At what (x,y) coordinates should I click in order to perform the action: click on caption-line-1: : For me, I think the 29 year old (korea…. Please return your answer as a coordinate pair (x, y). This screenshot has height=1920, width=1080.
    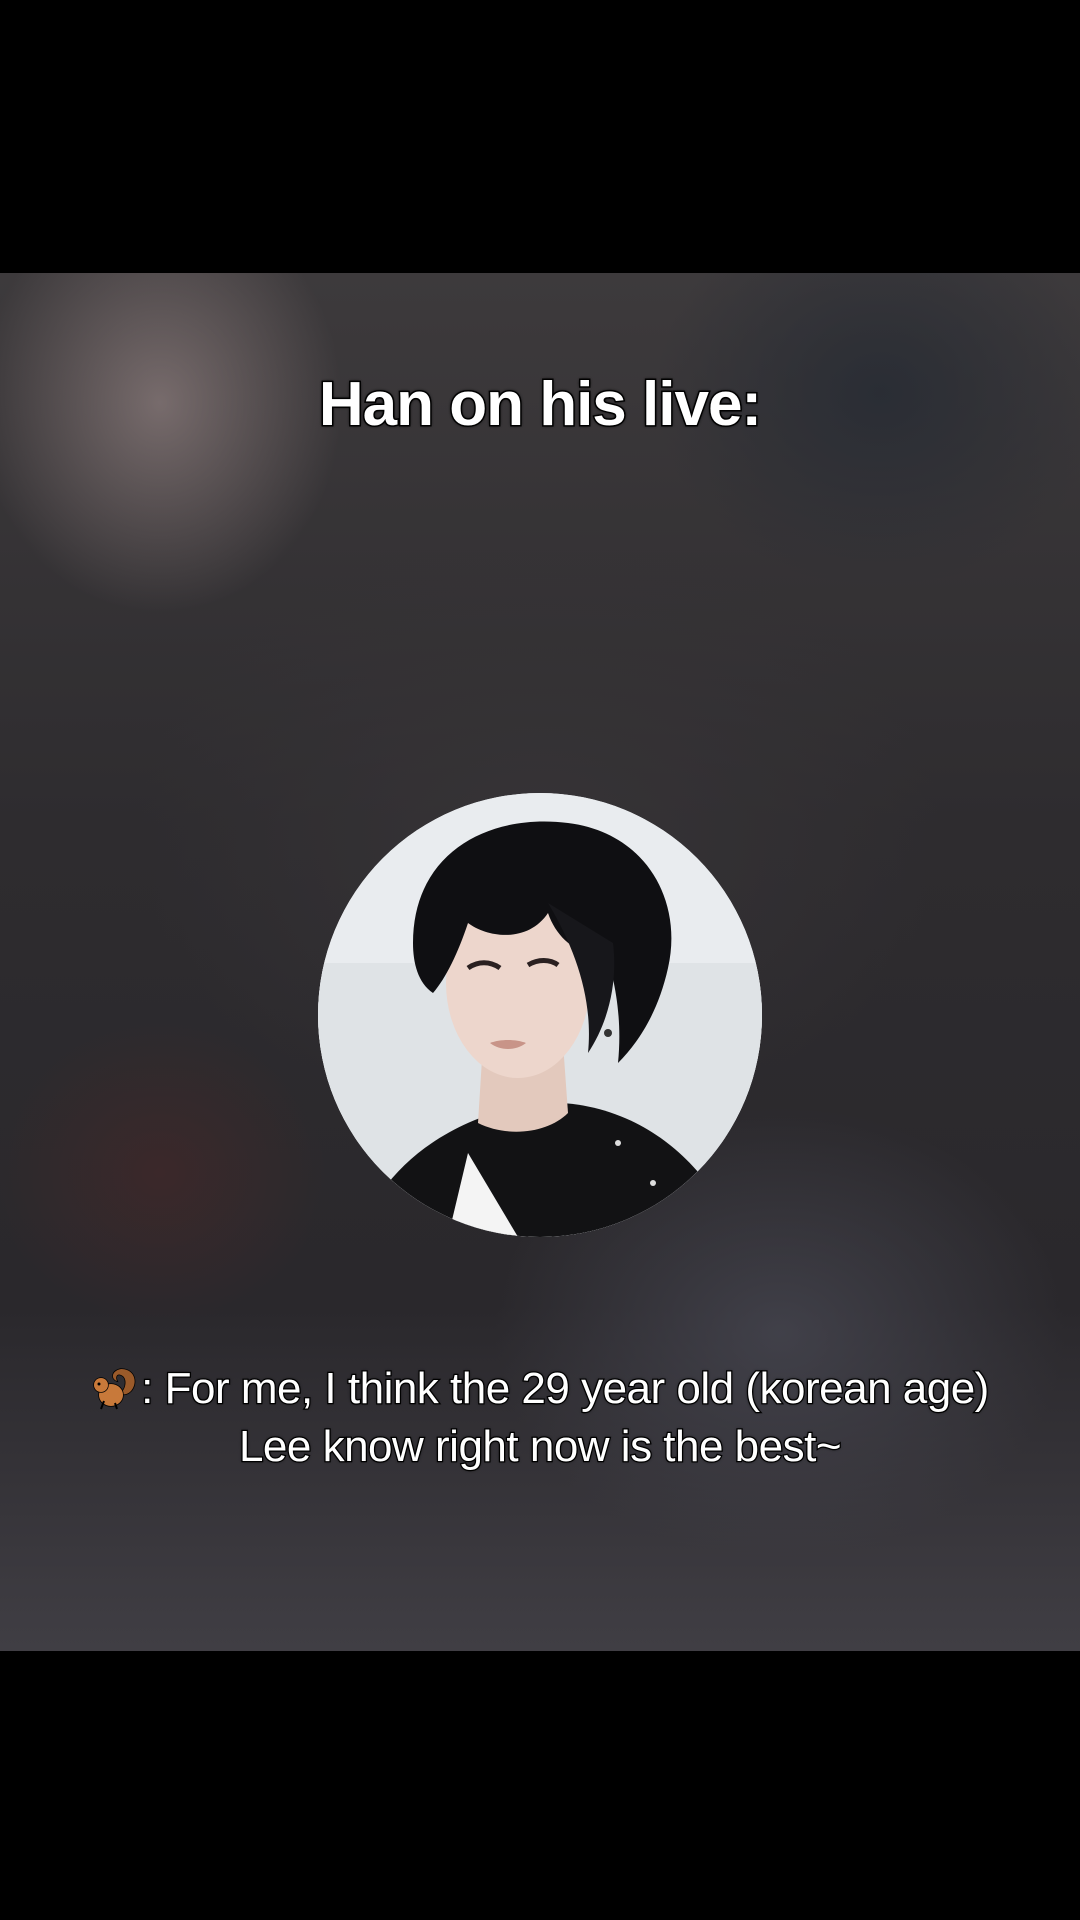
    Looking at the image, I should click on (540, 1389).